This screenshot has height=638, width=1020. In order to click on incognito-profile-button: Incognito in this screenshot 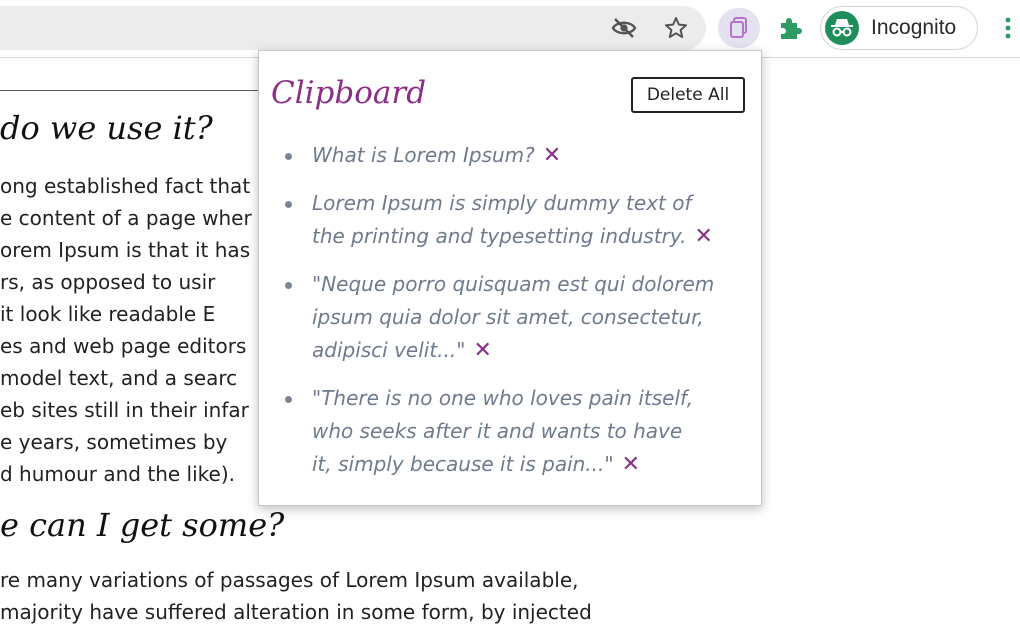, I will do `click(899, 28)`.